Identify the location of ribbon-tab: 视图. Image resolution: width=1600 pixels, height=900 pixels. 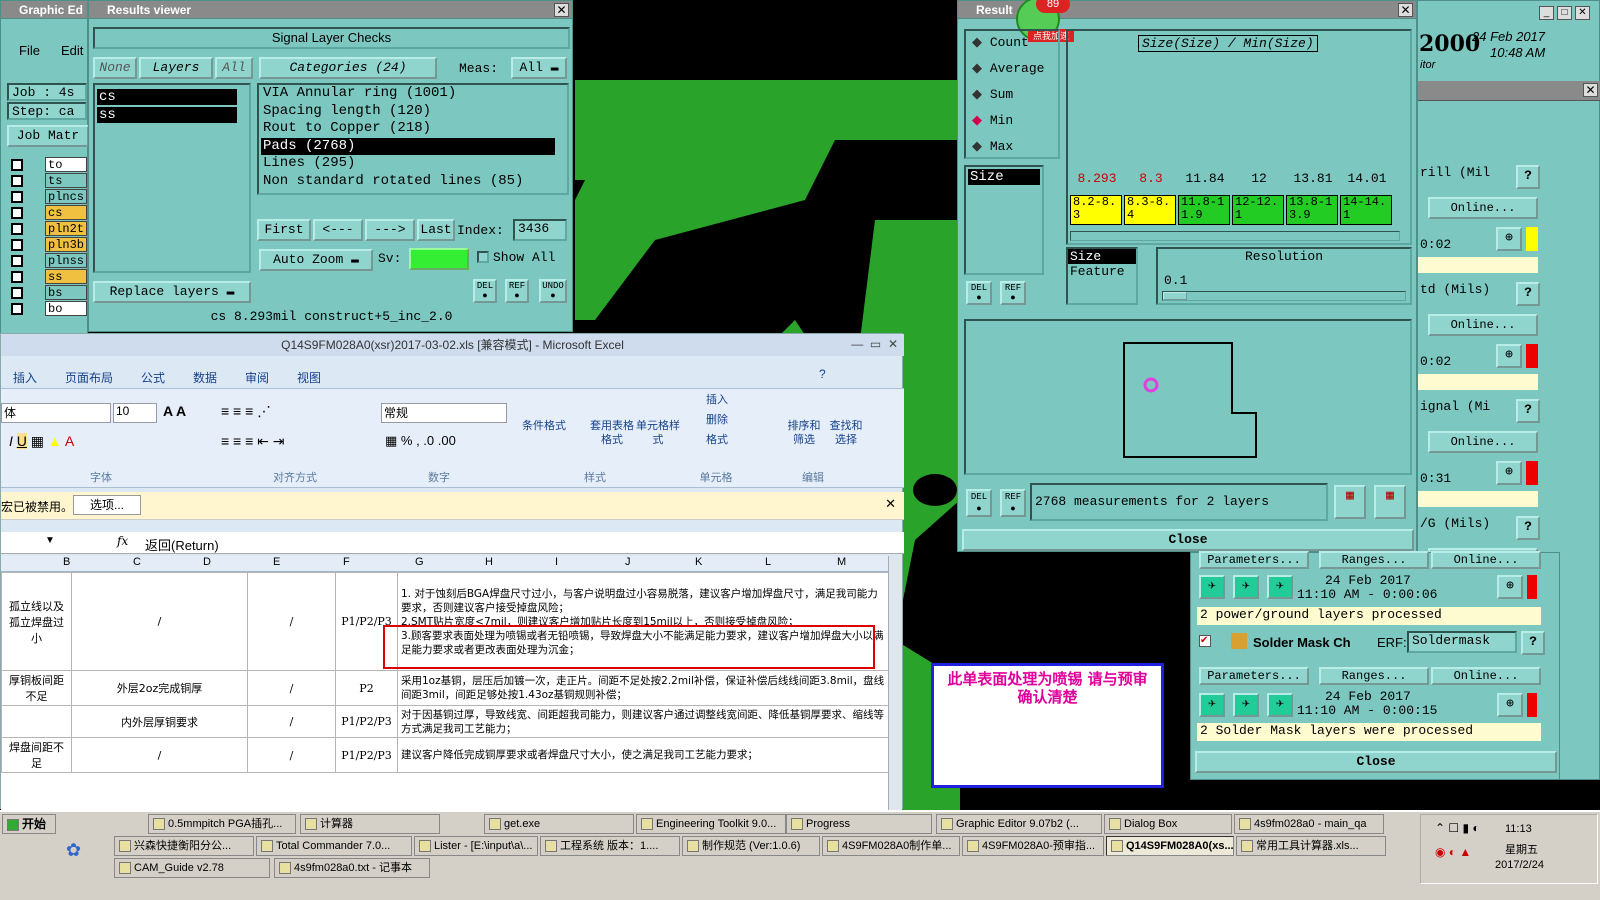
(309, 377).